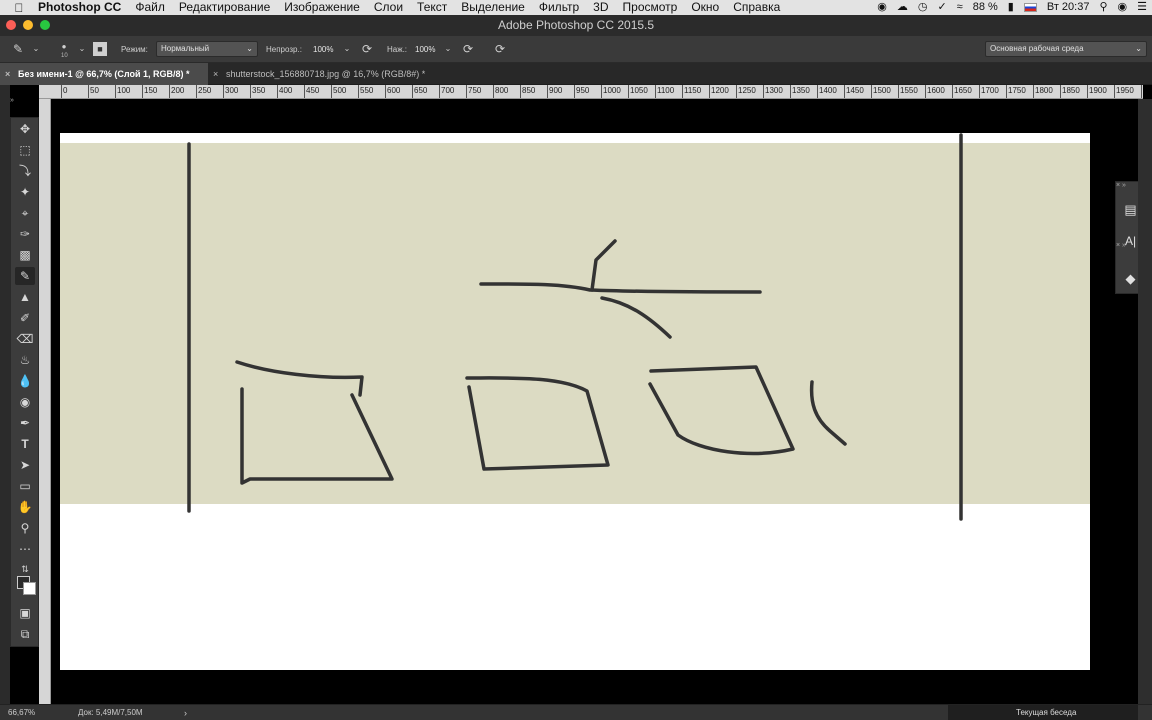  I want to click on pressure-opacity-icon: ⟳, so click(367, 49).